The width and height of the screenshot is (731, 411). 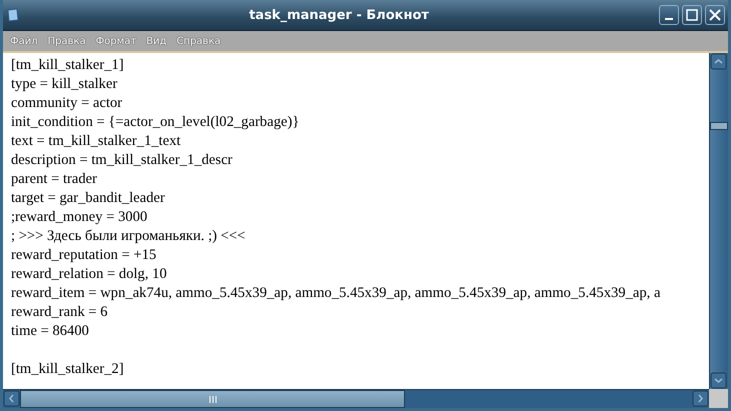 What do you see at coordinates (68, 65) in the screenshot?
I see `text-line: [tm_kill_stalker_1]` at bounding box center [68, 65].